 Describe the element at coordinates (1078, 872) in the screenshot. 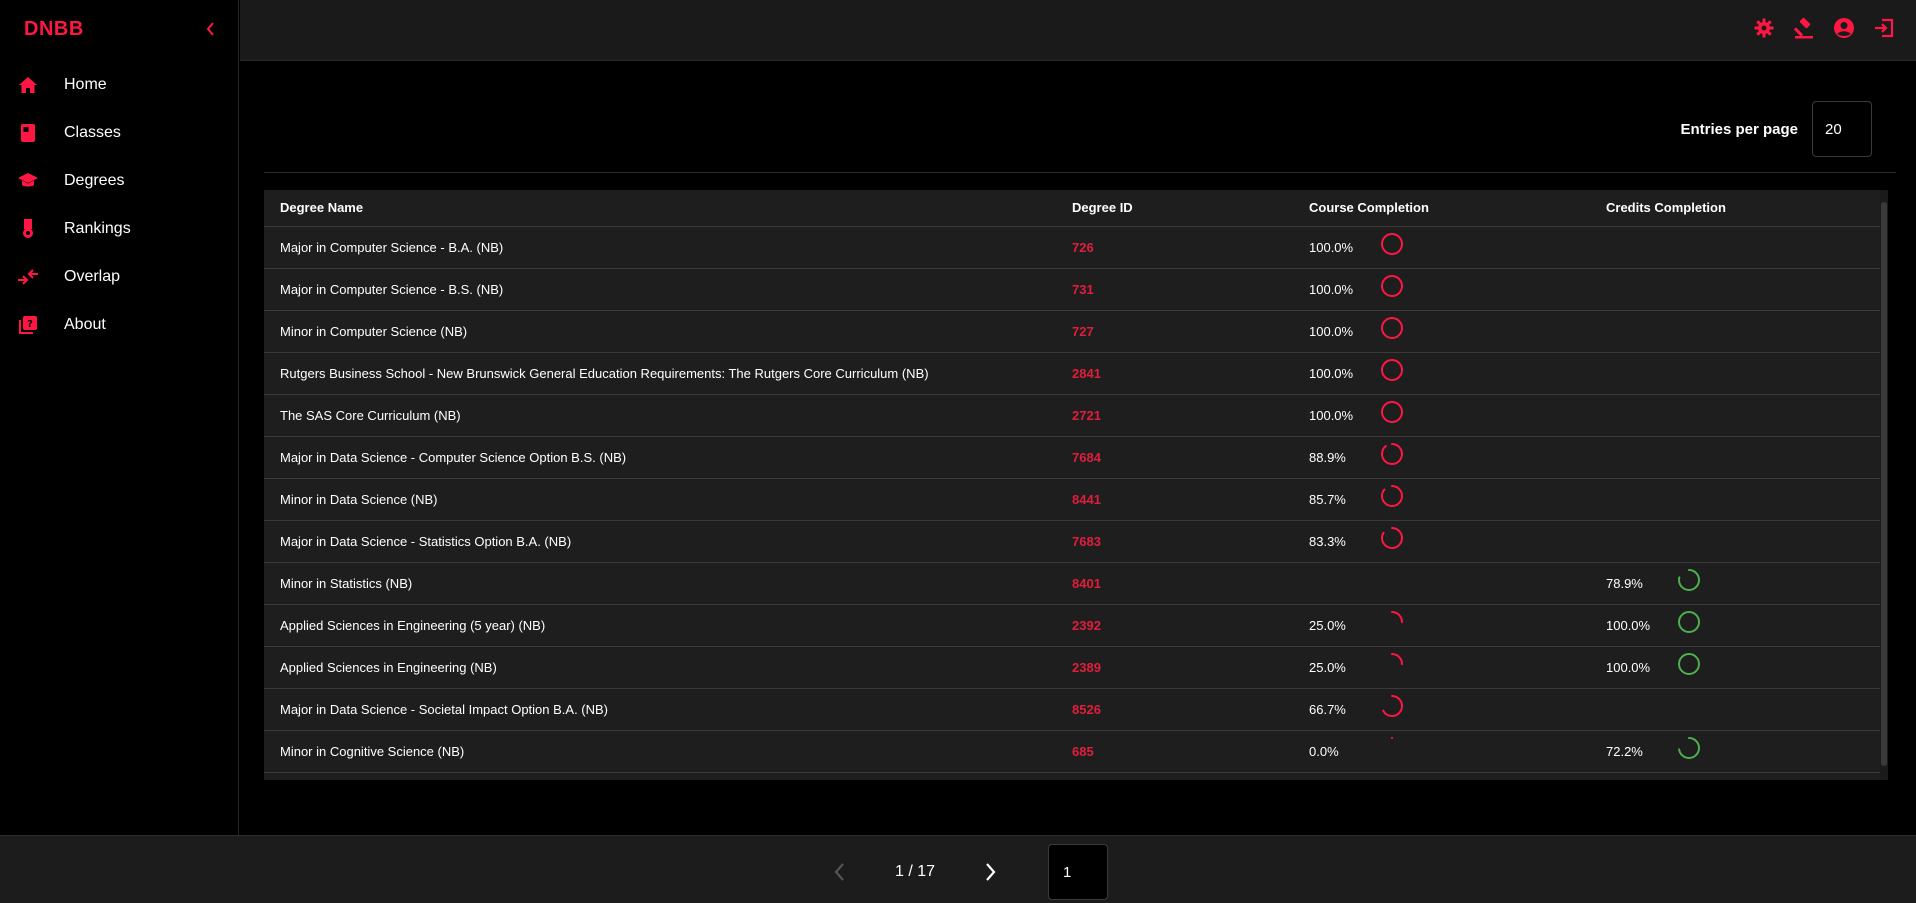

I see `page-number-input` at that location.